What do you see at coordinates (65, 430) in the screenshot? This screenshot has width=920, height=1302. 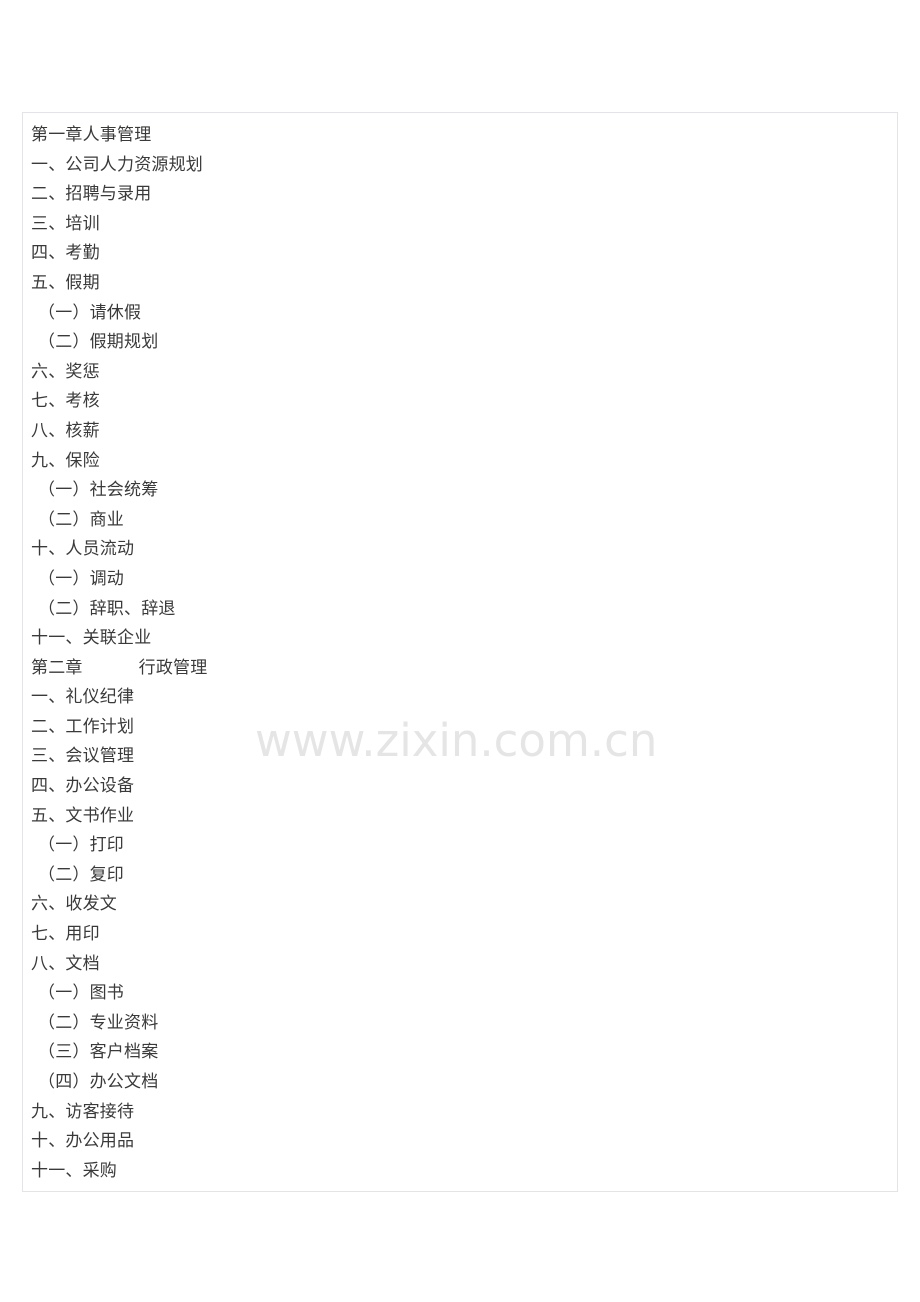 I see `outline-item: 八、核薪` at bounding box center [65, 430].